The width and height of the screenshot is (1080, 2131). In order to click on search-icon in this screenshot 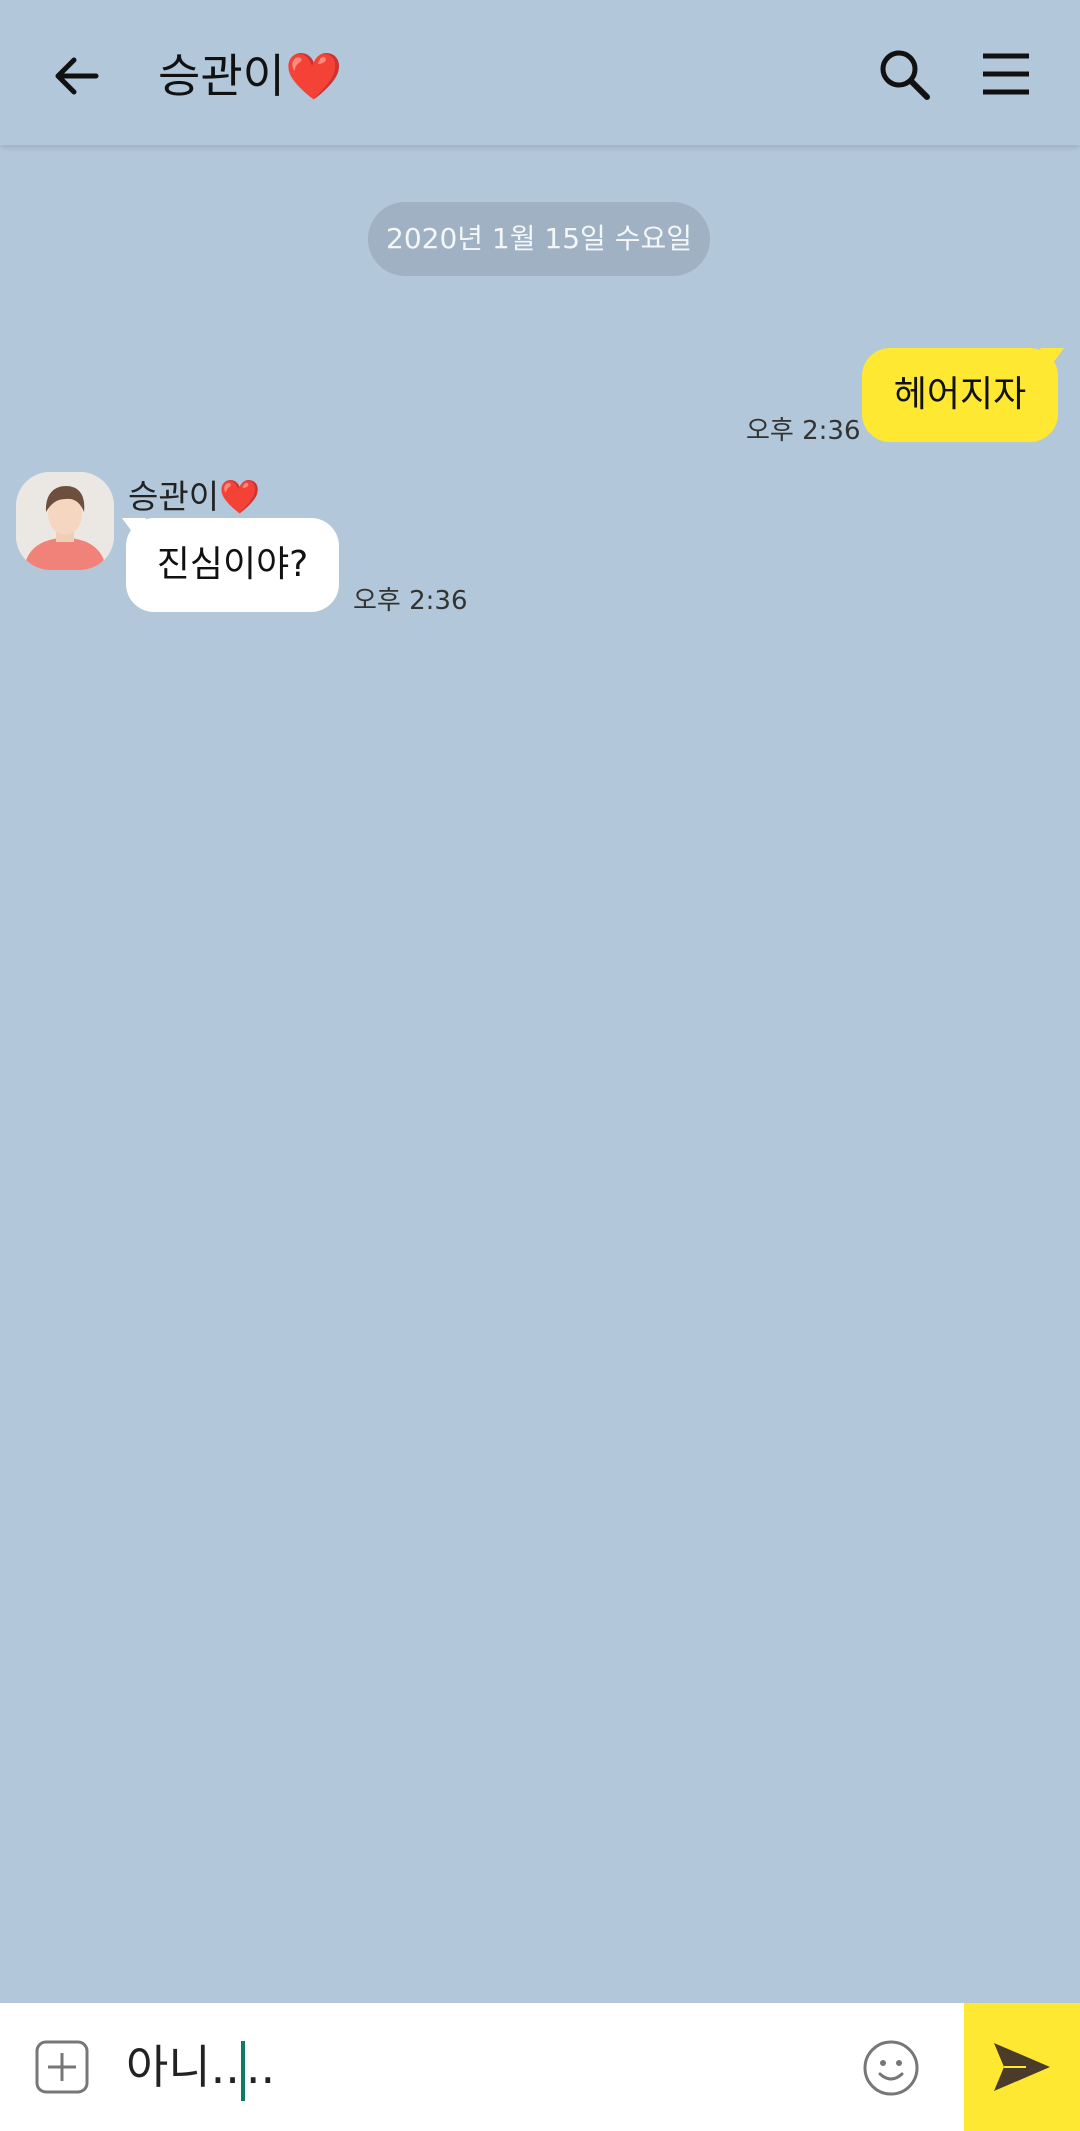, I will do `click(905, 75)`.